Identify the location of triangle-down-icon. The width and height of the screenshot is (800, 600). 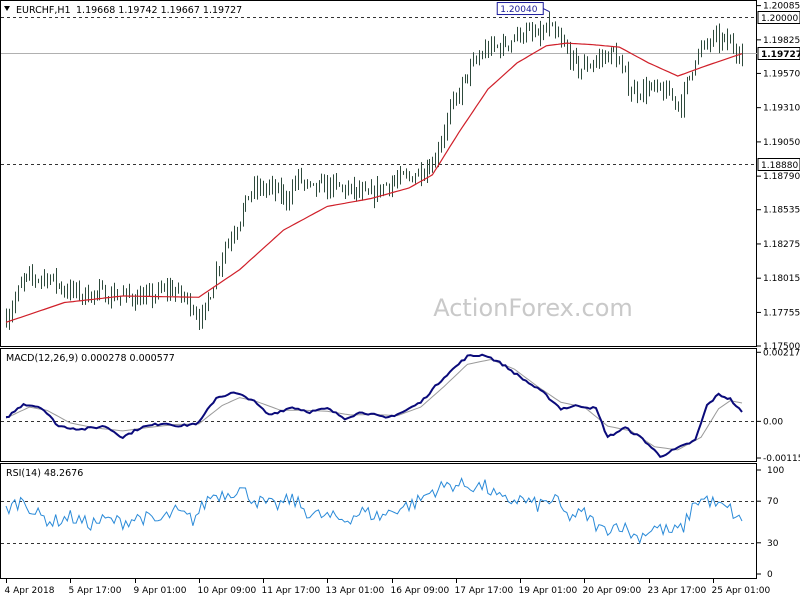
(7, 8).